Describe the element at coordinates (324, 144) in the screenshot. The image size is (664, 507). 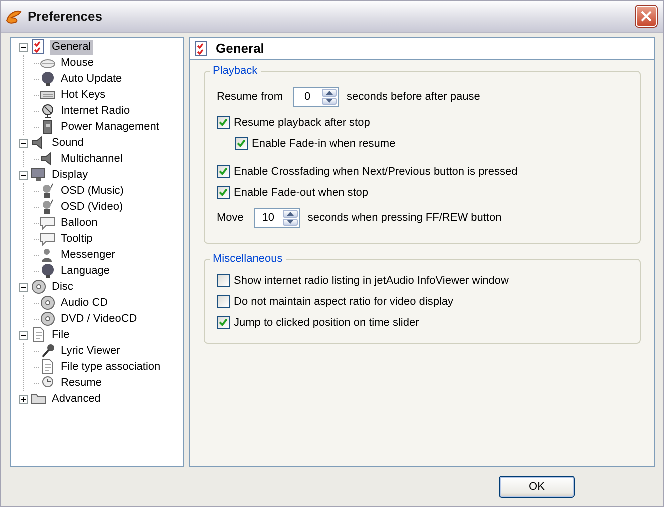
I see `checkbox-label: Enable Fade-in when resume` at that location.